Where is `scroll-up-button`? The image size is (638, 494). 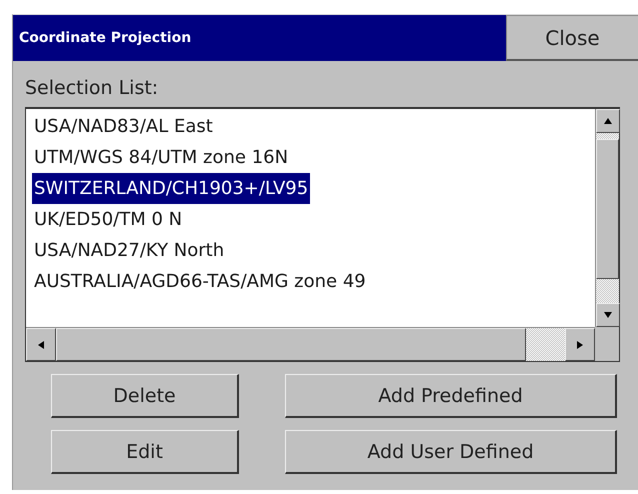 scroll-up-button is located at coordinates (608, 121).